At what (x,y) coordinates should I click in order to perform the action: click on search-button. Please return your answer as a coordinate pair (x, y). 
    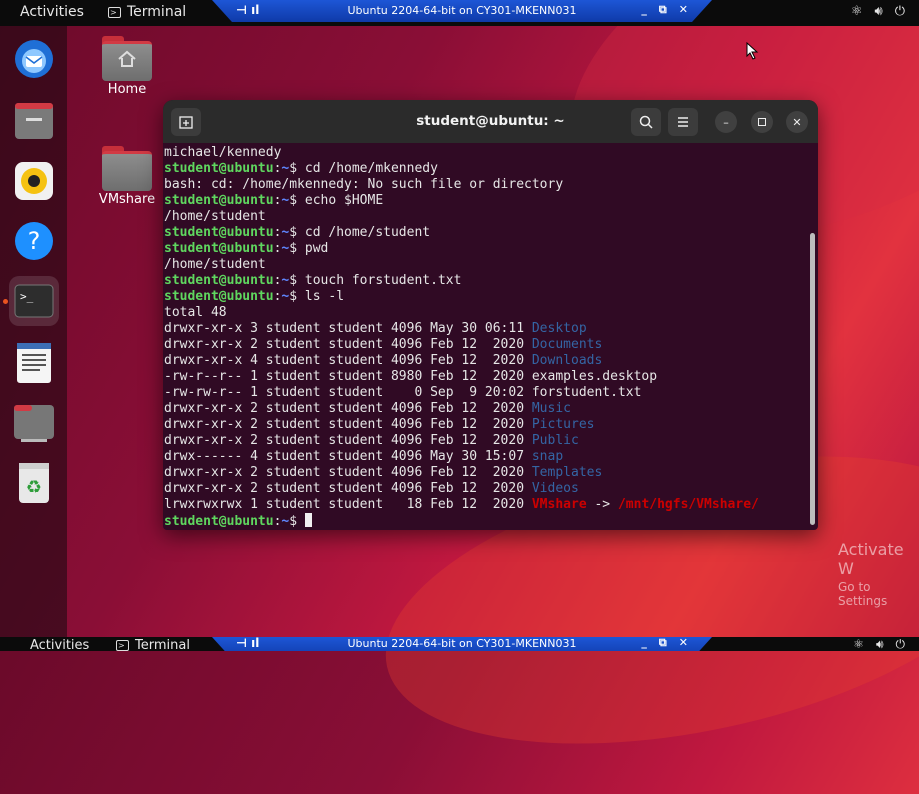
    Looking at the image, I should click on (646, 122).